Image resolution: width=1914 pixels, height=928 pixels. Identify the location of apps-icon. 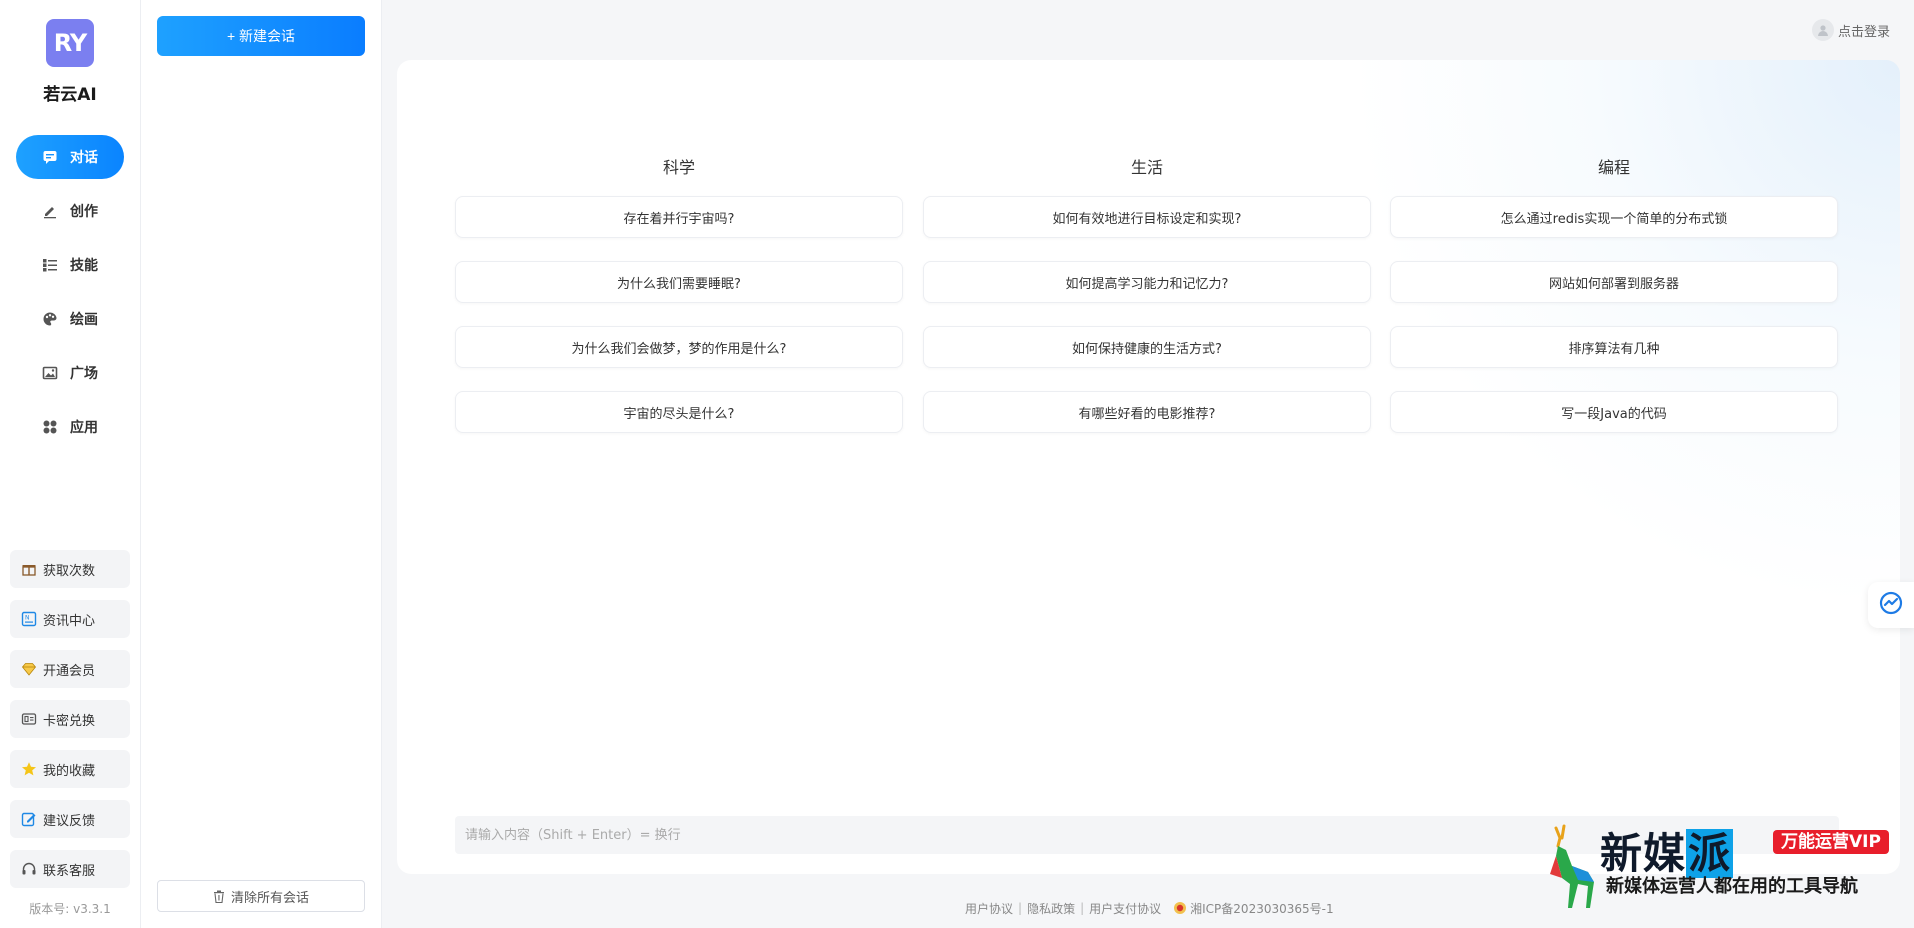
(50, 427).